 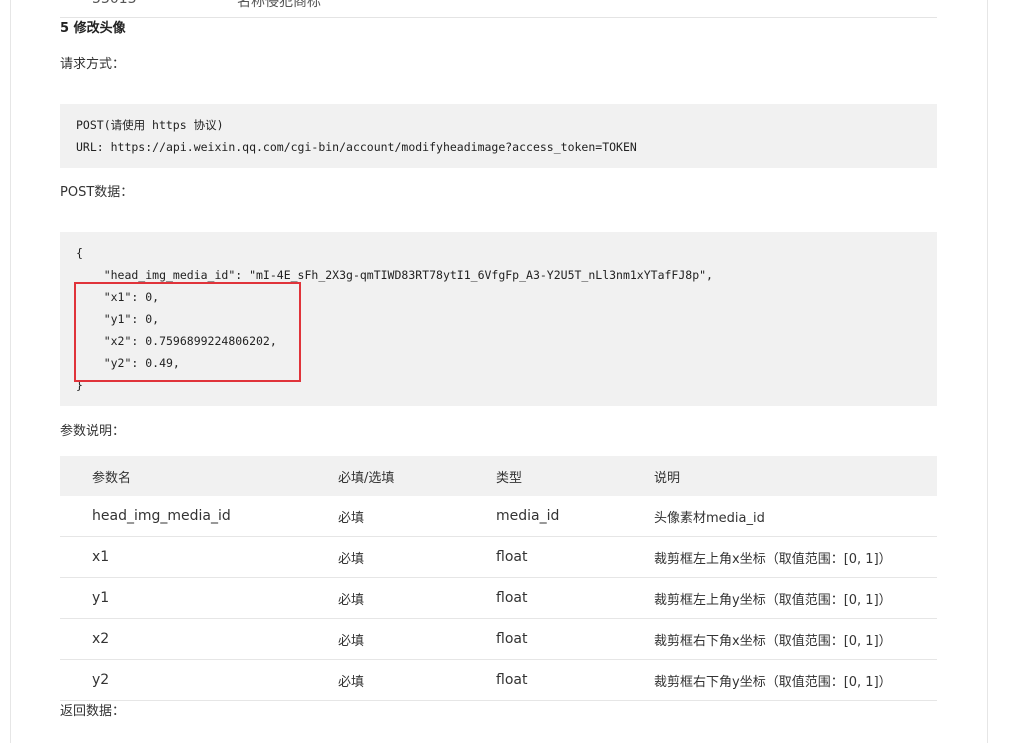 I want to click on post-data-label: POST数据：, so click(x=97, y=192).